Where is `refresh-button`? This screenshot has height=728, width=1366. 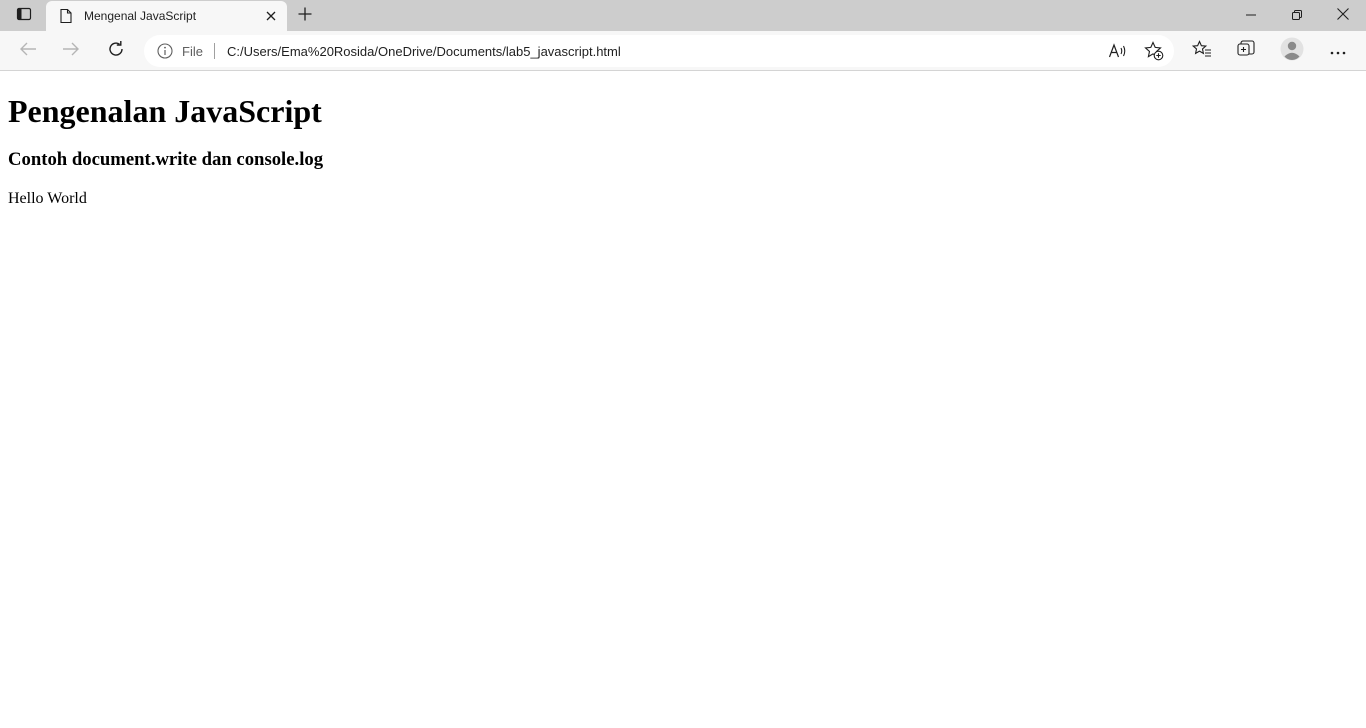 refresh-button is located at coordinates (116, 51).